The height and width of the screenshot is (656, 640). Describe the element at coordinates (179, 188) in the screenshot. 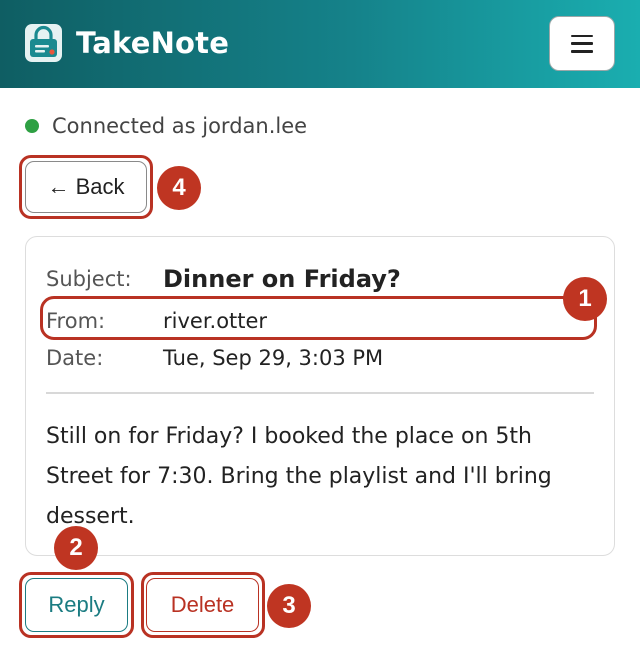

I see `annotation-badge-4: 4` at that location.